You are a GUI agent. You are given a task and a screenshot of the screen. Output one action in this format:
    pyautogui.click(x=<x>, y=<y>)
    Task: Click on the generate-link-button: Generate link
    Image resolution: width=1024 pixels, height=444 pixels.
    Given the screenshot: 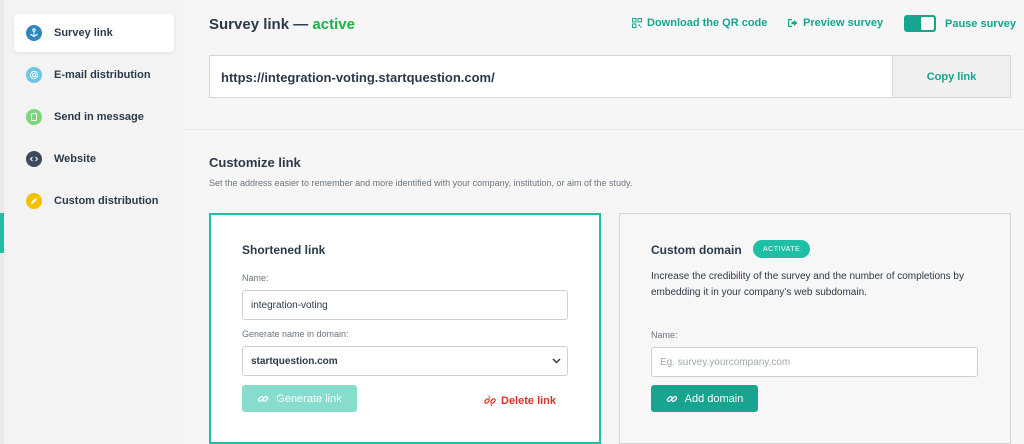 What is the action you would take?
    pyautogui.click(x=299, y=398)
    